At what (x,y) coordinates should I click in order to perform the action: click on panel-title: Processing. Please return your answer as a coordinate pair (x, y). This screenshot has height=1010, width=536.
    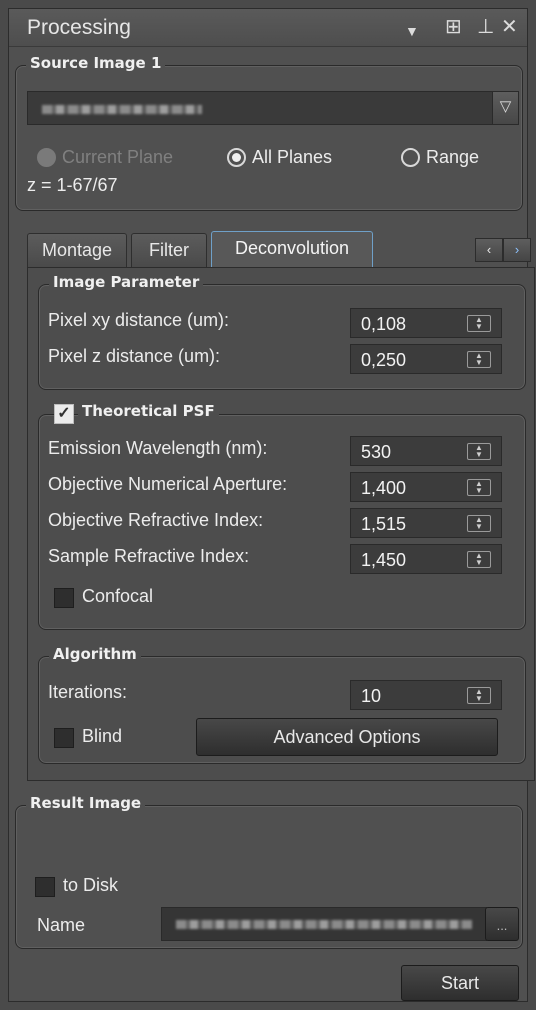
    Looking at the image, I should click on (79, 27).